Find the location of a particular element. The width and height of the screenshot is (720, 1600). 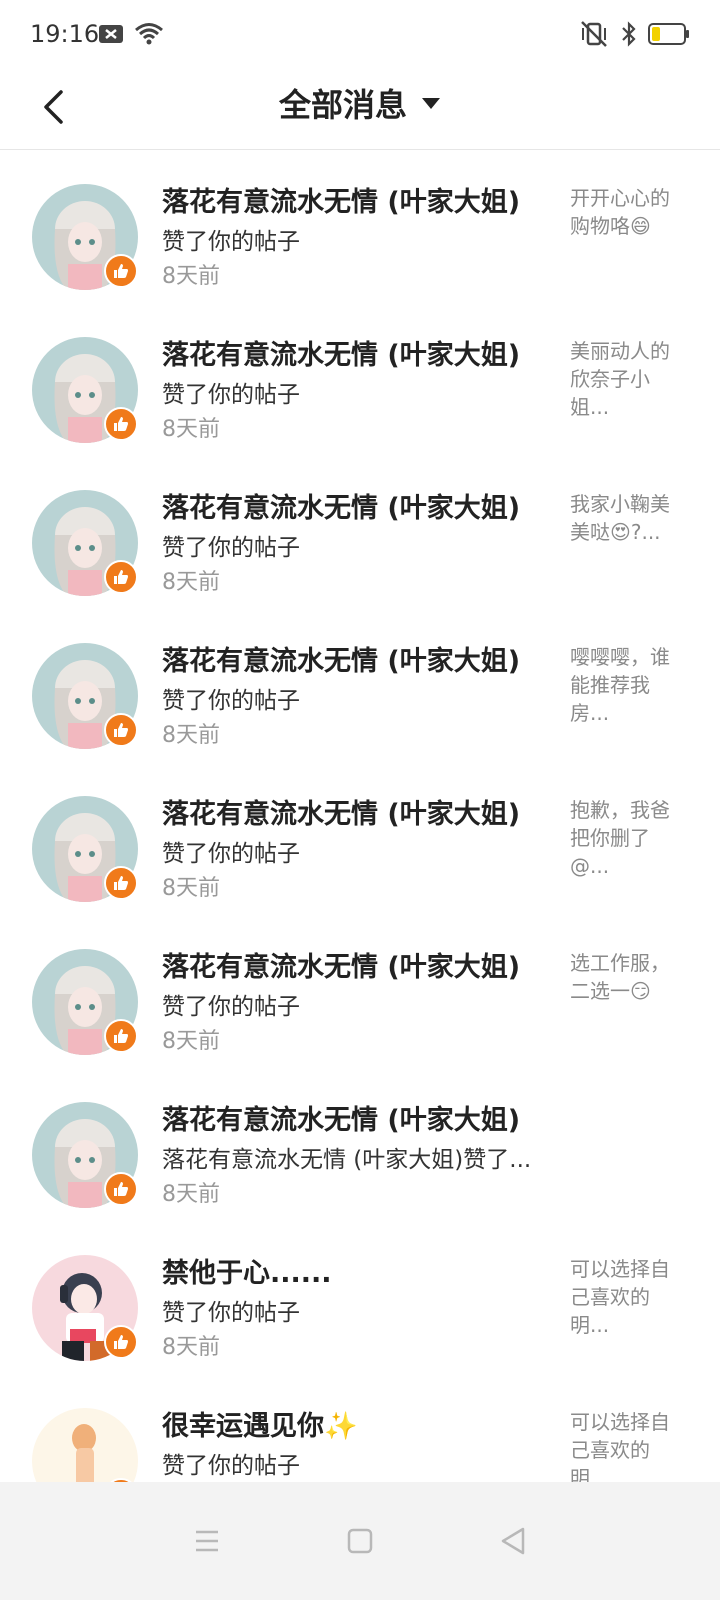

title-dropdown: 全部消息 is located at coordinates (360, 103).